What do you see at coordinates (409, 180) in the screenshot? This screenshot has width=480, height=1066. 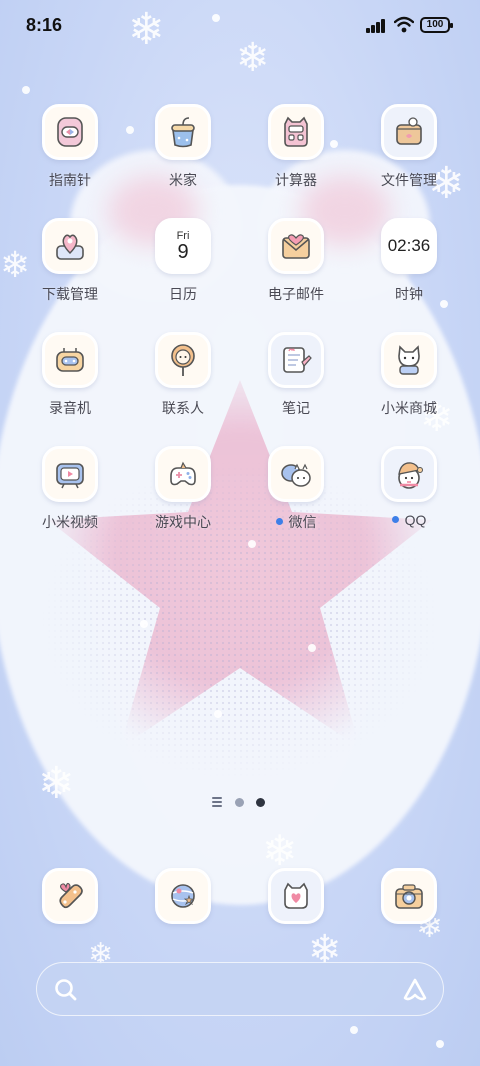 I see `app-label: 文件管理` at bounding box center [409, 180].